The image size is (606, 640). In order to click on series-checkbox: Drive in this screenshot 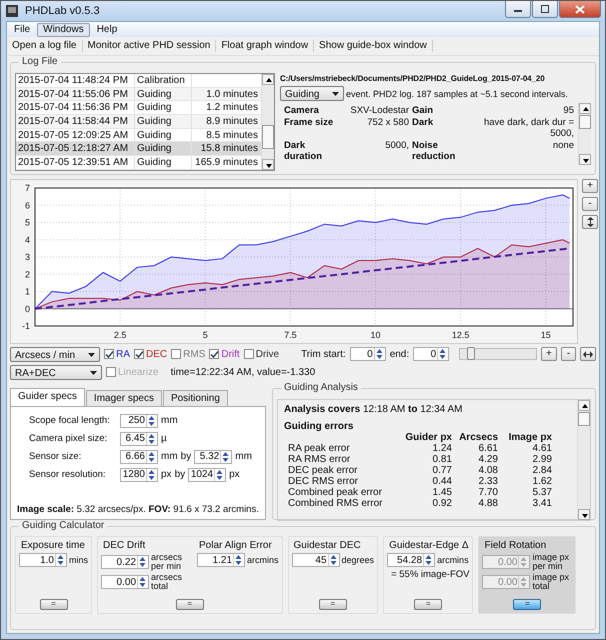, I will do `click(262, 354)`.